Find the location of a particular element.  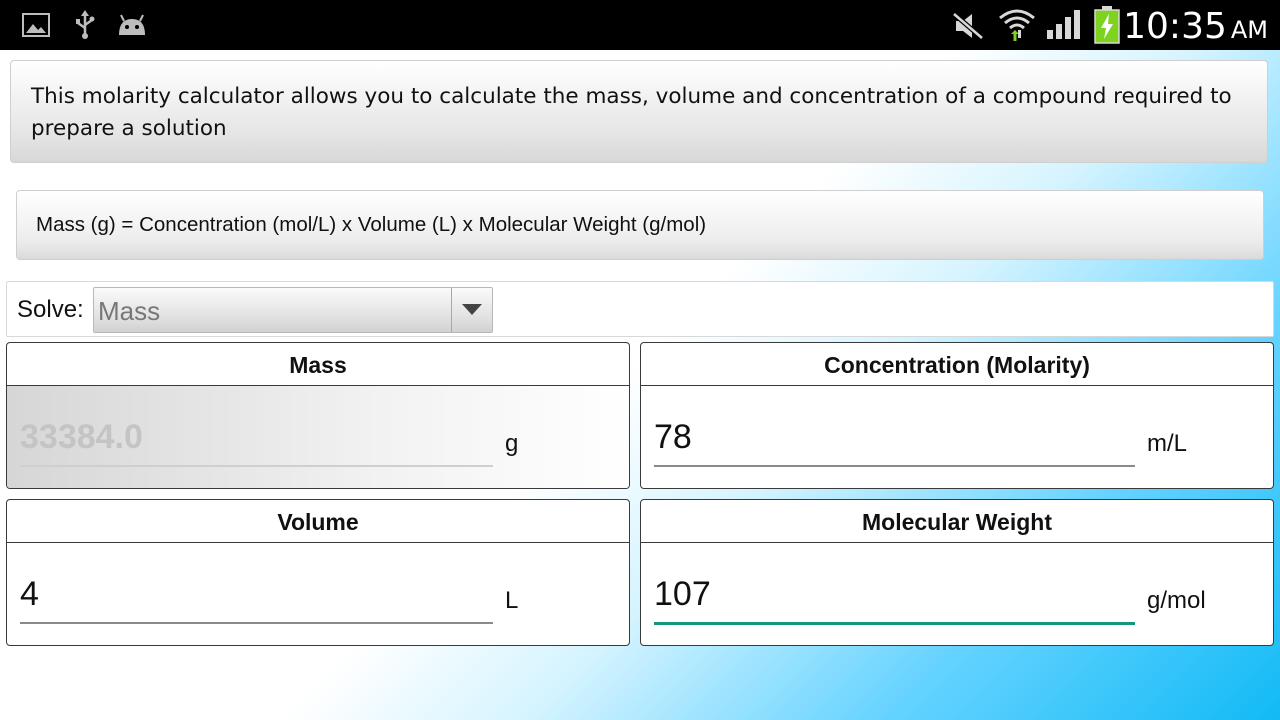

volume-panel: Volume 4 L is located at coordinates (318, 572).